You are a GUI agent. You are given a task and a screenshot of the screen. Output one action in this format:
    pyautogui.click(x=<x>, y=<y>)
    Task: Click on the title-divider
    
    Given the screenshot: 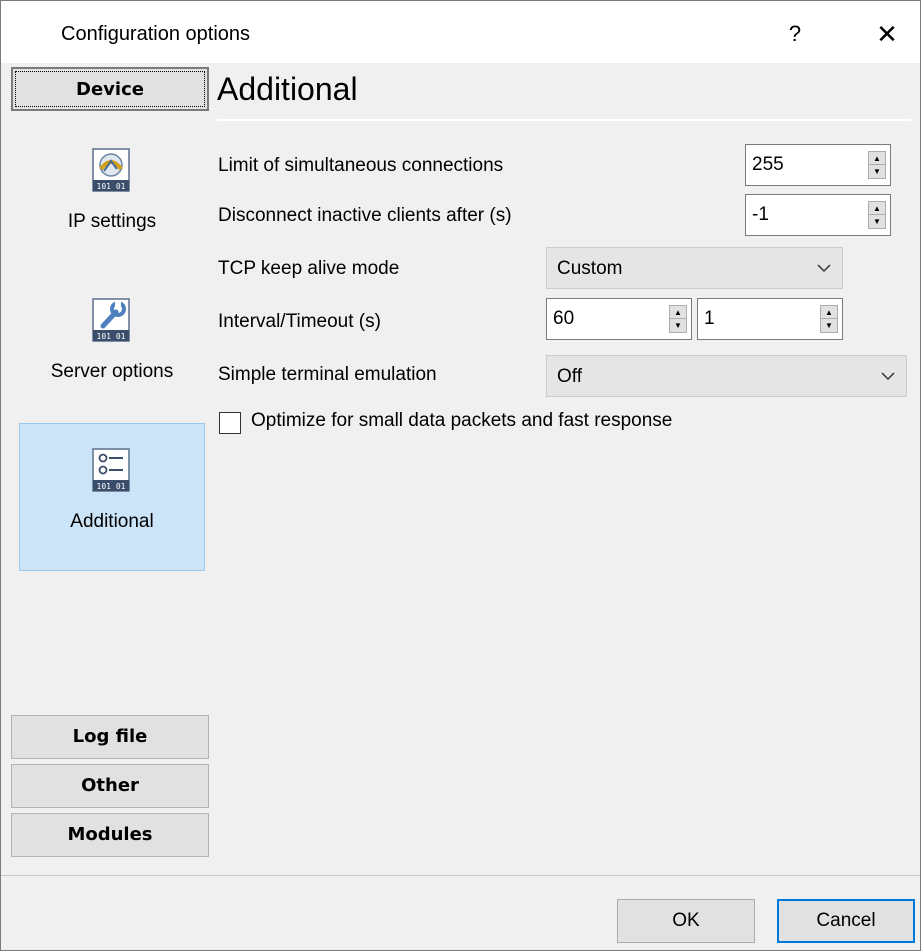 What is the action you would take?
    pyautogui.click(x=564, y=120)
    